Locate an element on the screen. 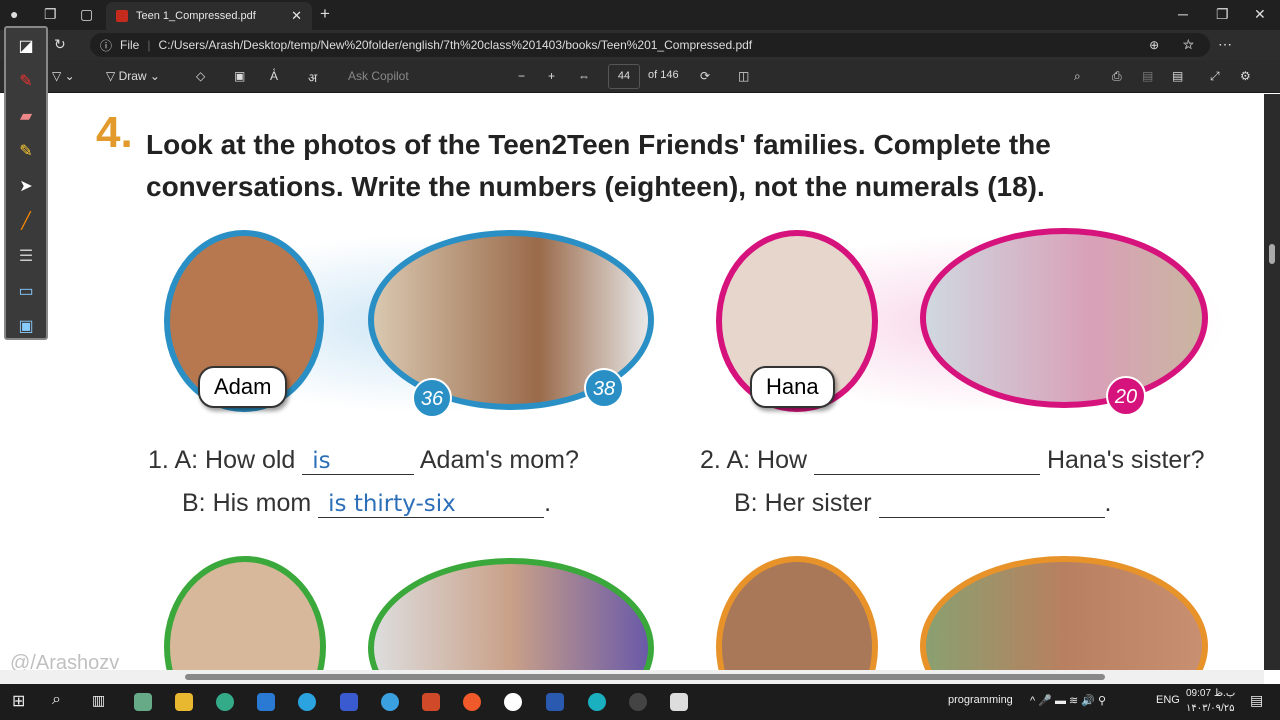  tray-icons: ^ 🎤 ▬ ≋ 🔊 ⚲ is located at coordinates (1068, 700).